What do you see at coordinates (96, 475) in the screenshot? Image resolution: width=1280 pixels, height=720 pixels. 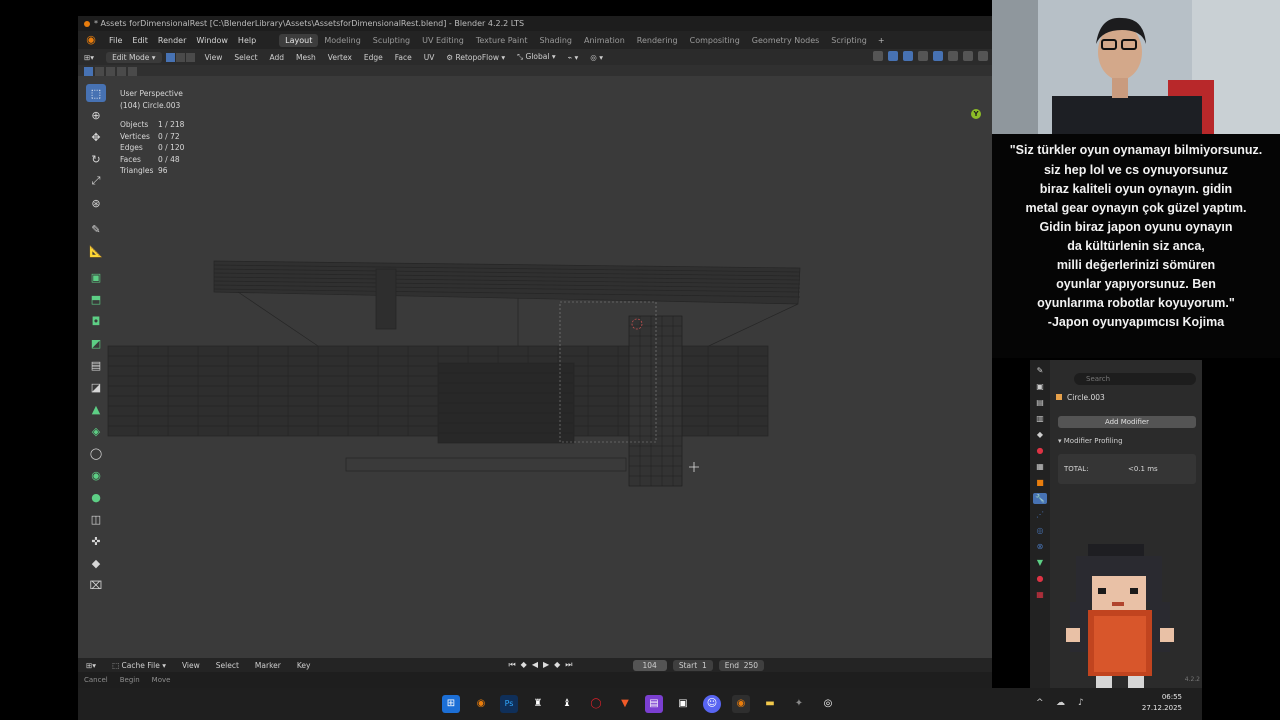 I see `edge-slide-tool-icon: ◉` at bounding box center [96, 475].